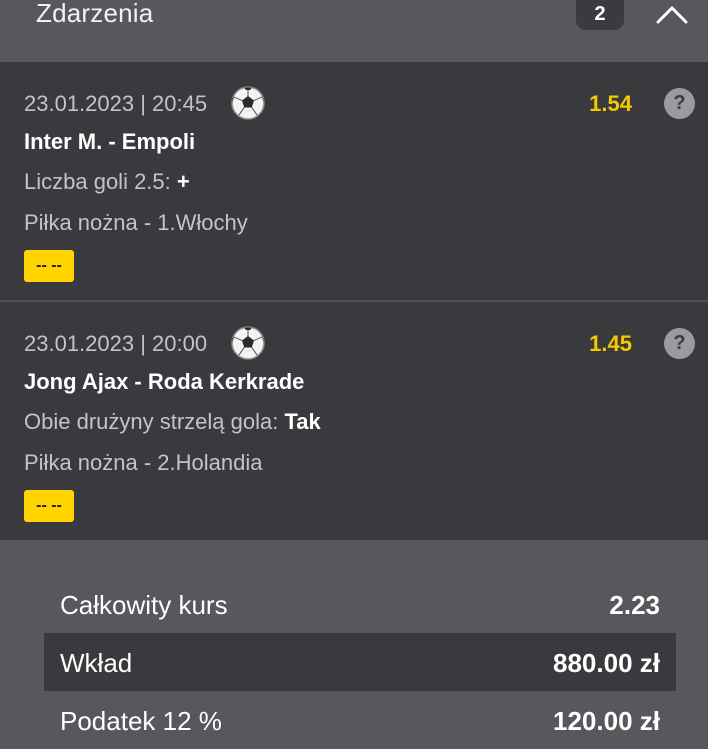  What do you see at coordinates (606, 663) in the screenshot?
I see `stake-value: 880.00 zł` at bounding box center [606, 663].